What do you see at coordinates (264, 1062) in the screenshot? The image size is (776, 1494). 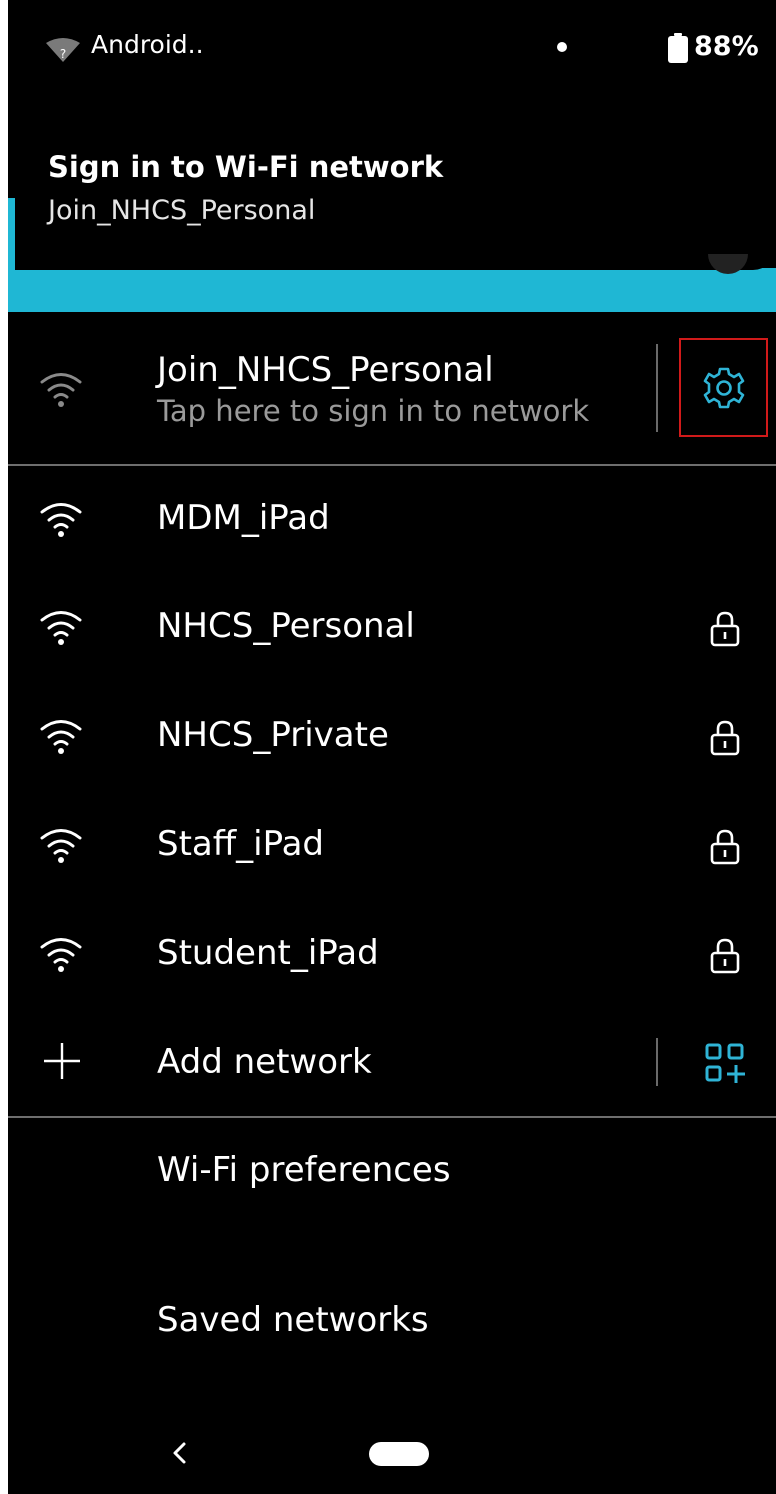 I see `add-network-label: Add network` at bounding box center [264, 1062].